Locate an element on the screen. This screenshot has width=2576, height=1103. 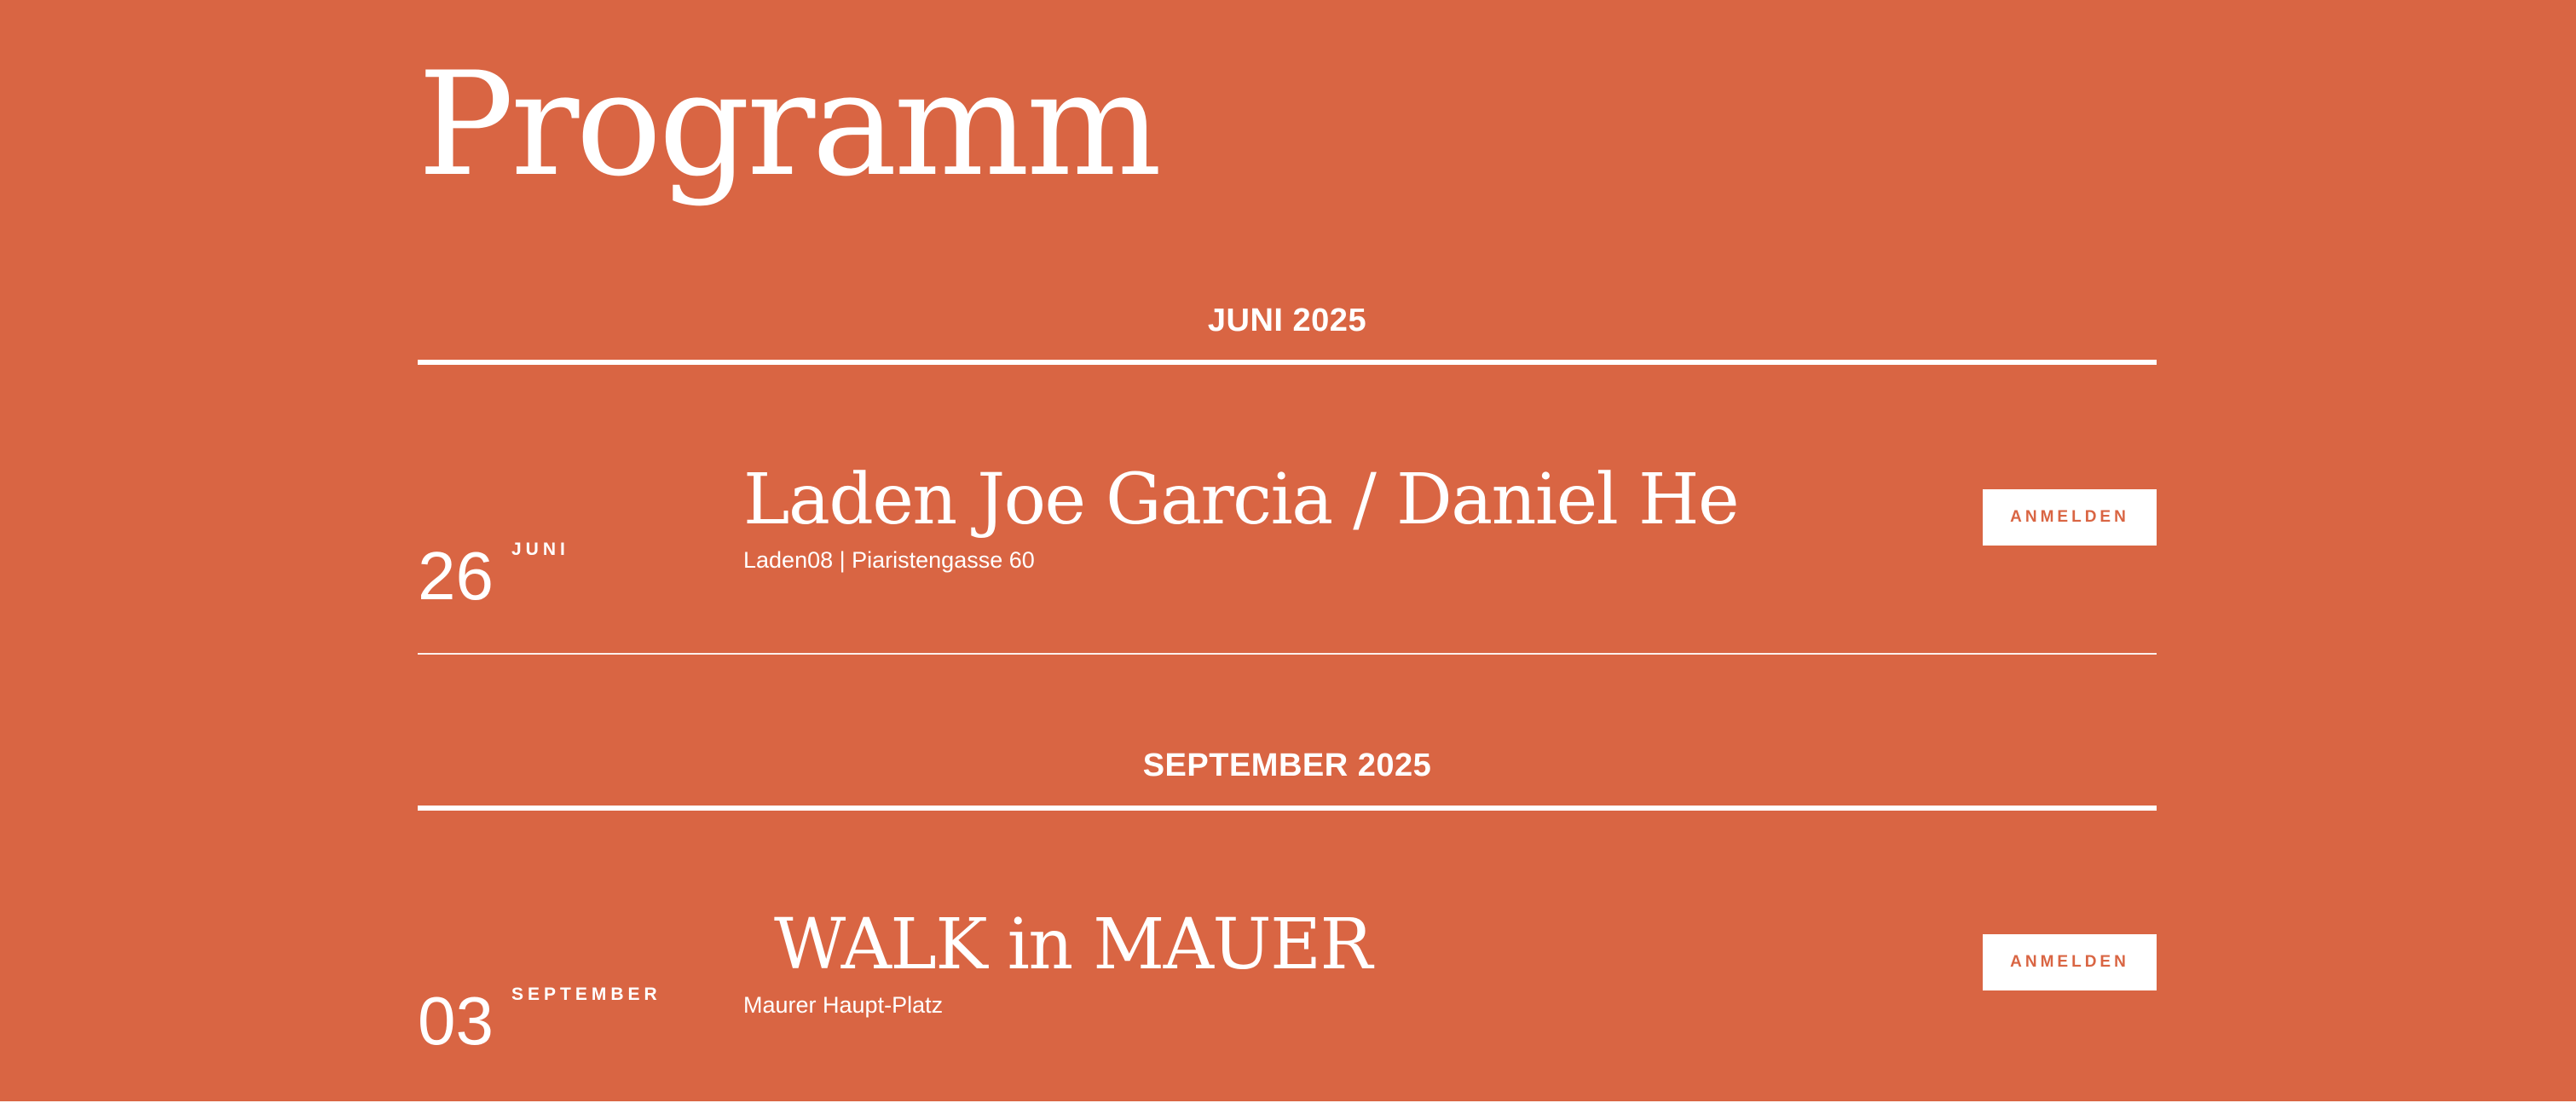
event-month: JUNI is located at coordinates (540, 549).